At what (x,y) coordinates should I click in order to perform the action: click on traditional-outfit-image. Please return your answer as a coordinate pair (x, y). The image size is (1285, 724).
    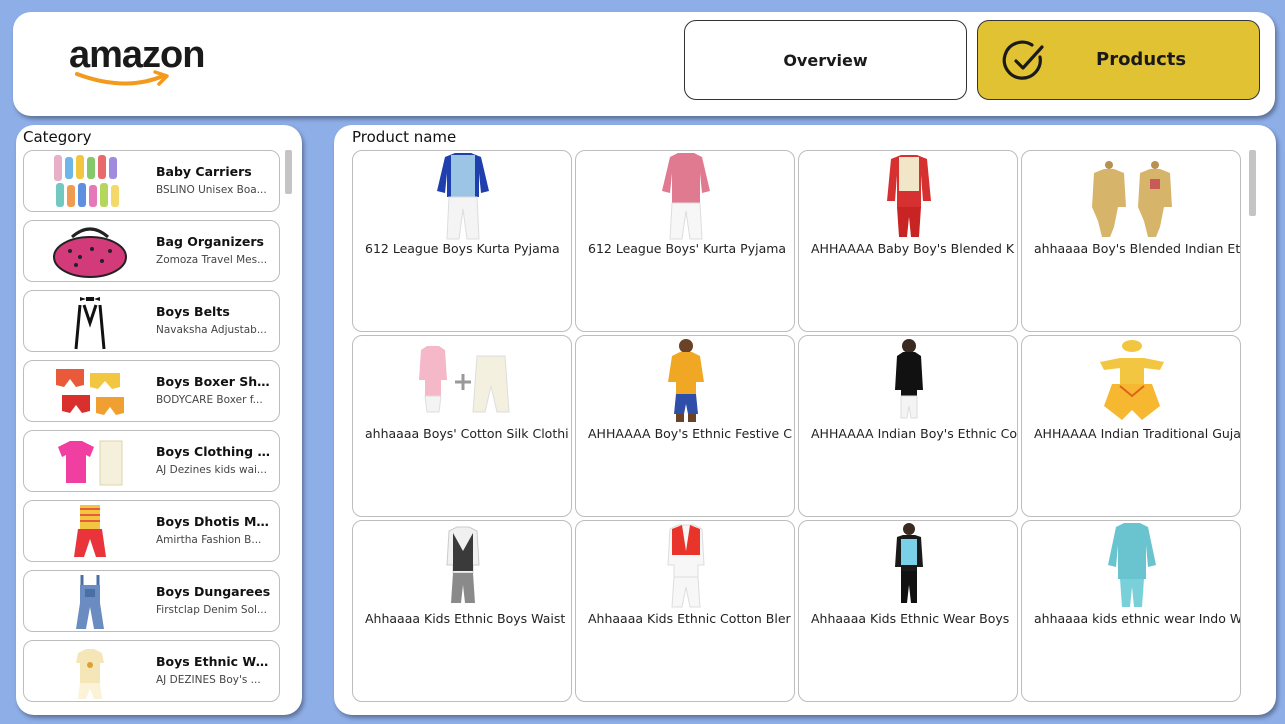
    Looking at the image, I should click on (1132, 380).